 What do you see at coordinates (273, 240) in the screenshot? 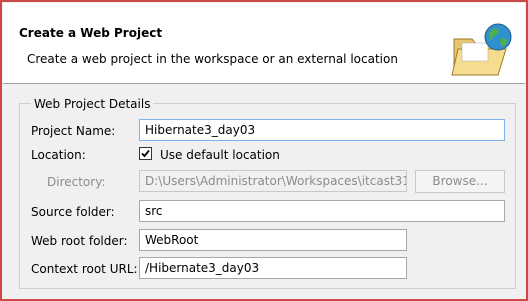
I see `web-root-folder-input: WebRoot` at bounding box center [273, 240].